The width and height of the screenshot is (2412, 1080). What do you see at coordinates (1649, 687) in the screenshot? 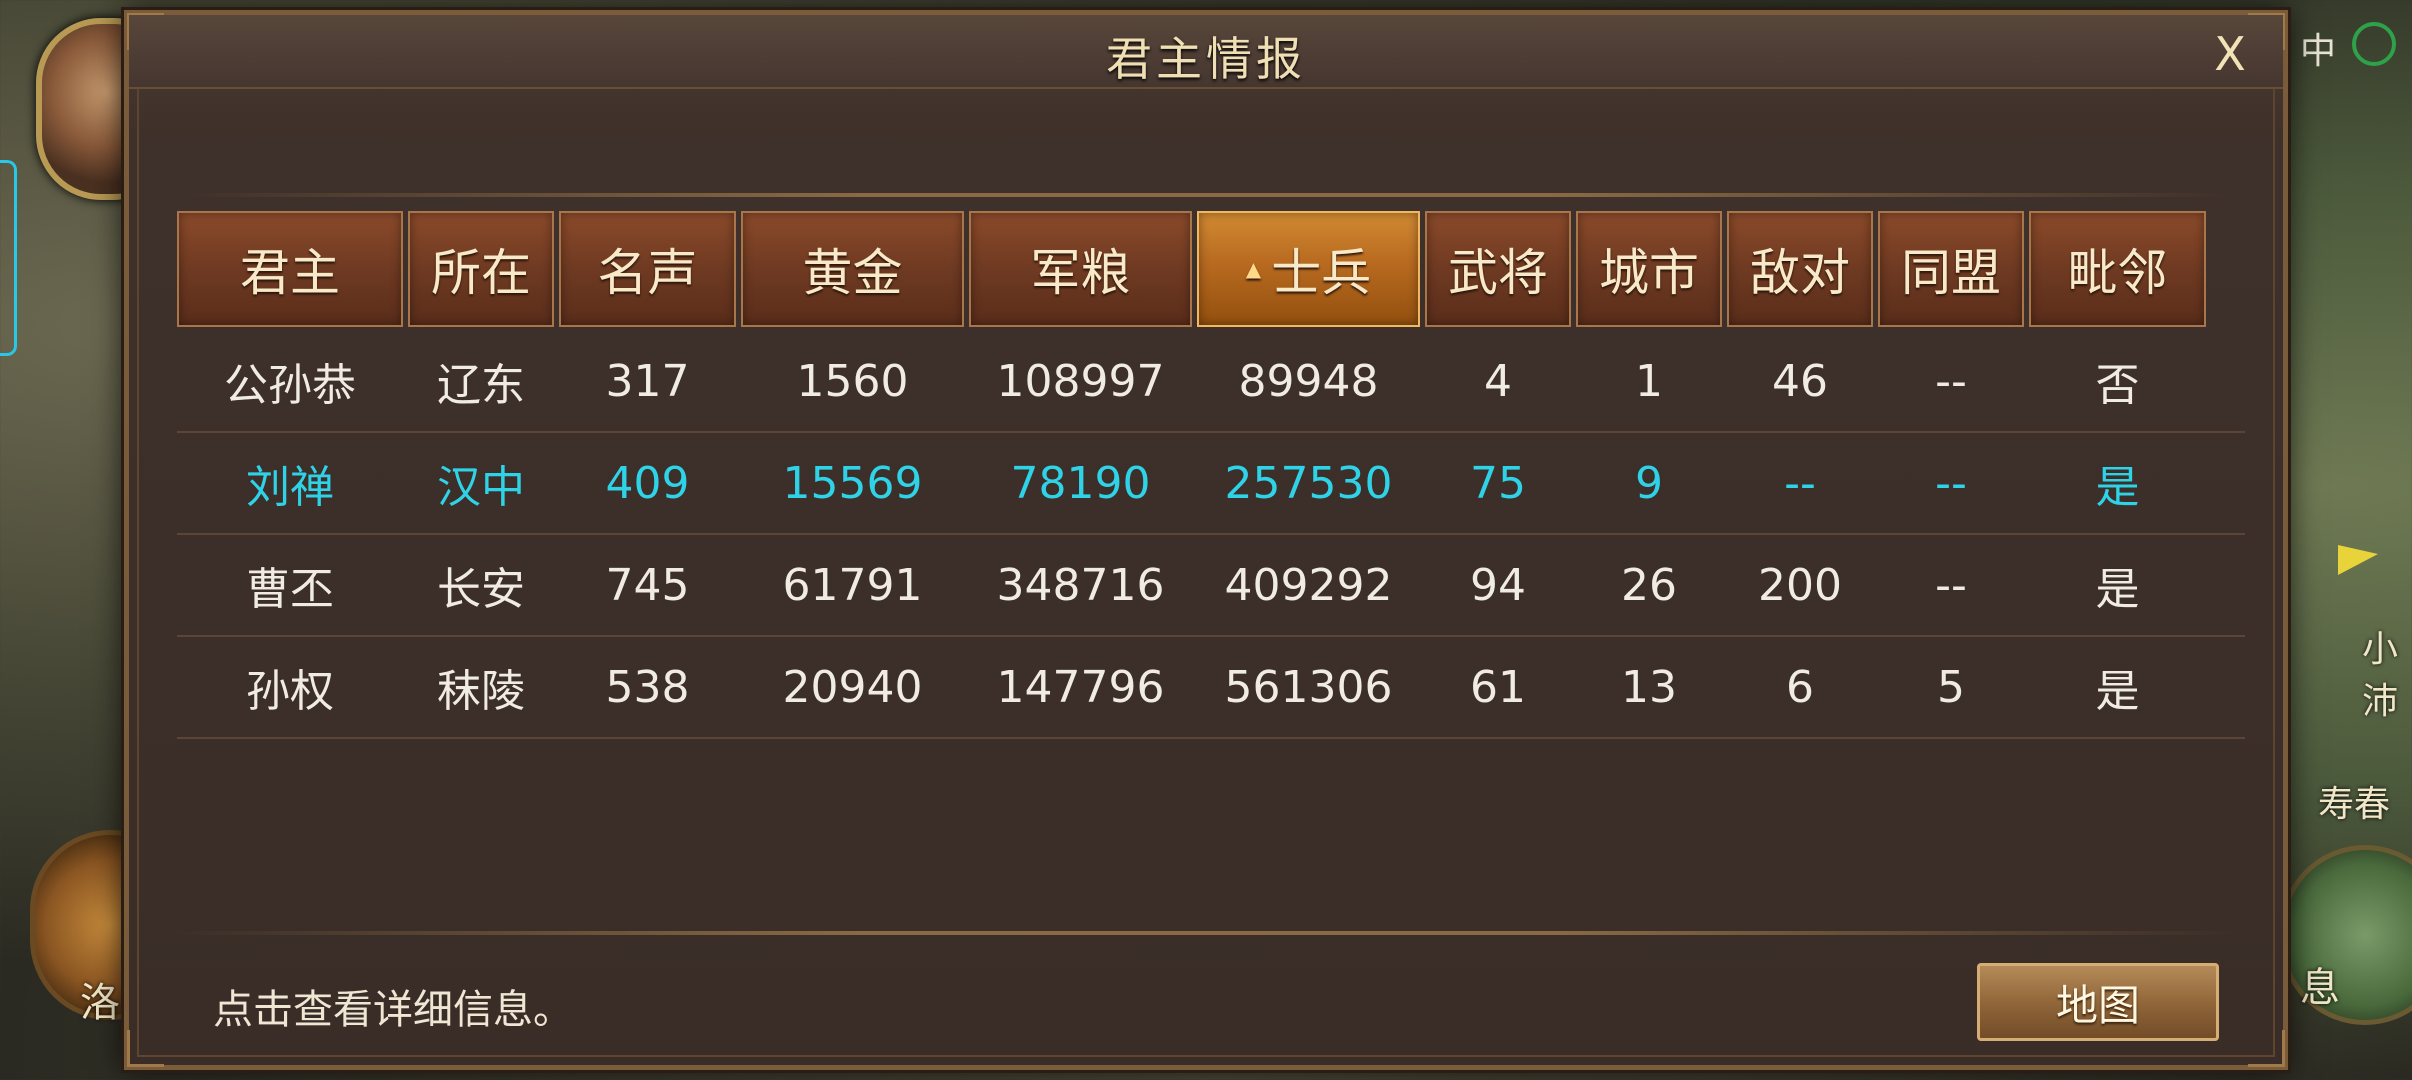
I see `cell-cities: 13` at bounding box center [1649, 687].